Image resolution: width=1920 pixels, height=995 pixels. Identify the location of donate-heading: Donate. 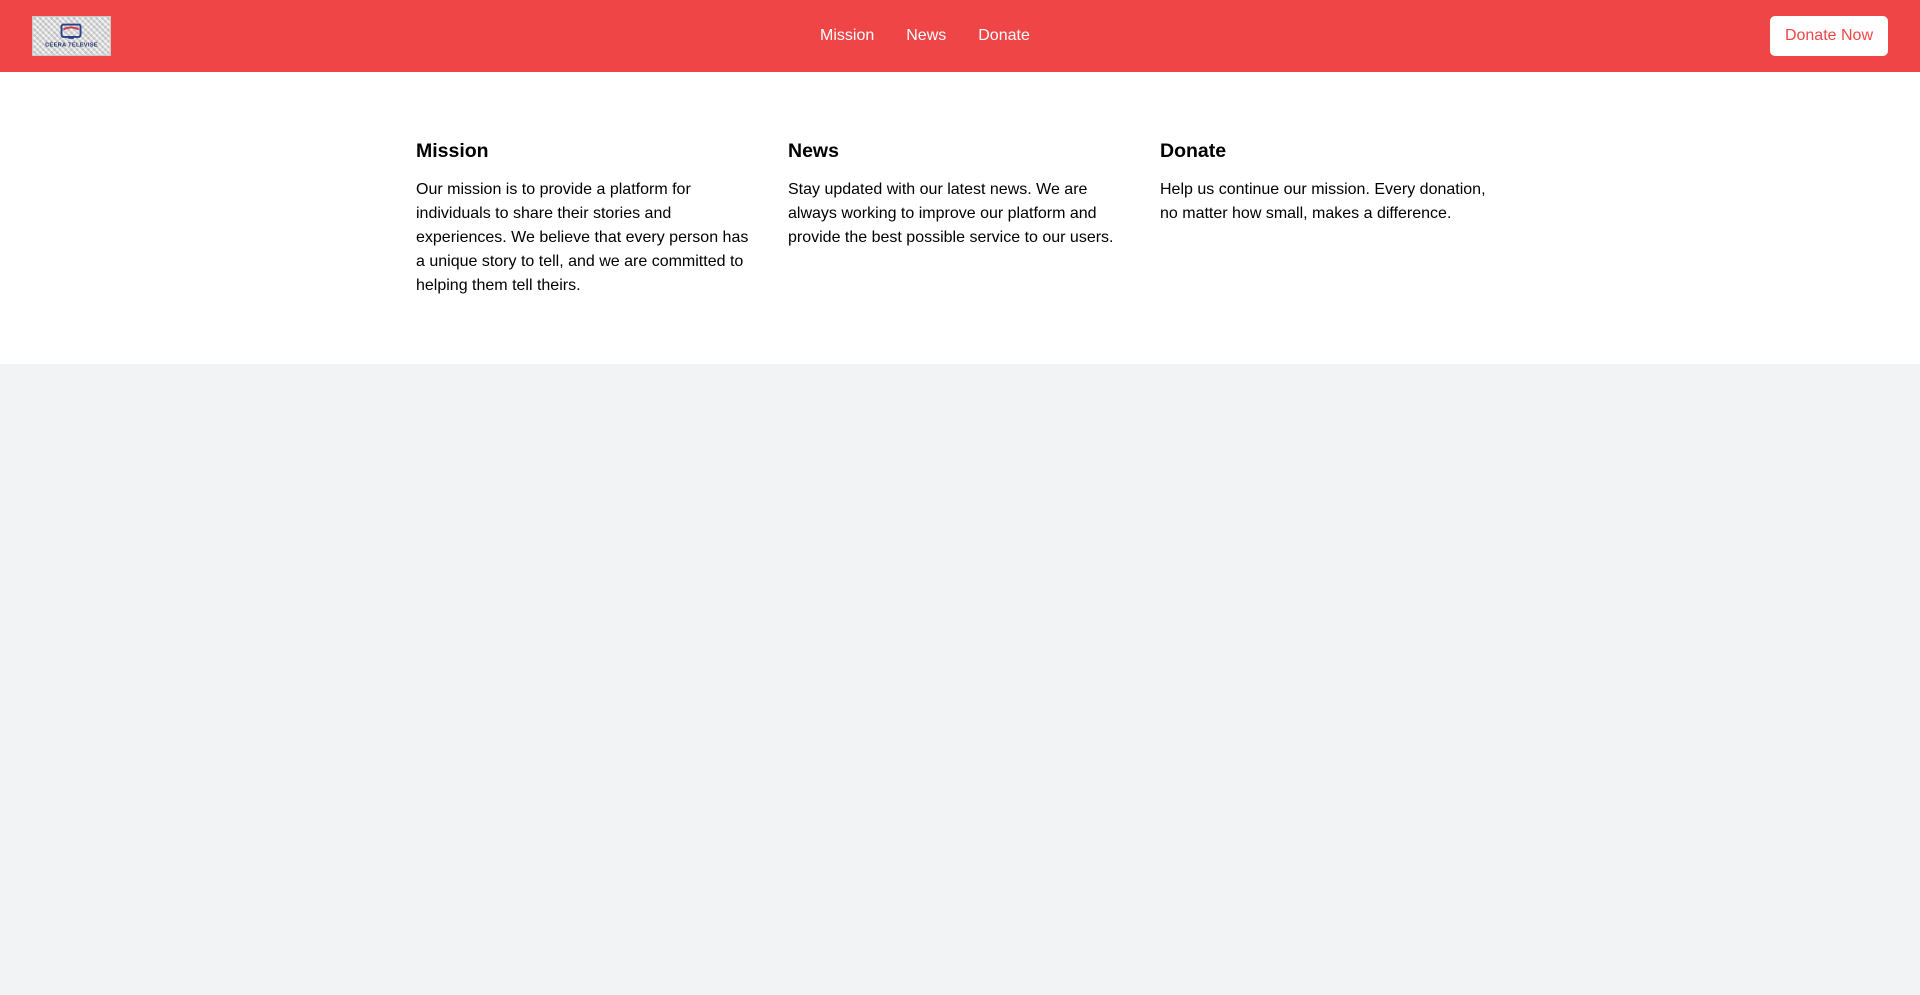
(1193, 151).